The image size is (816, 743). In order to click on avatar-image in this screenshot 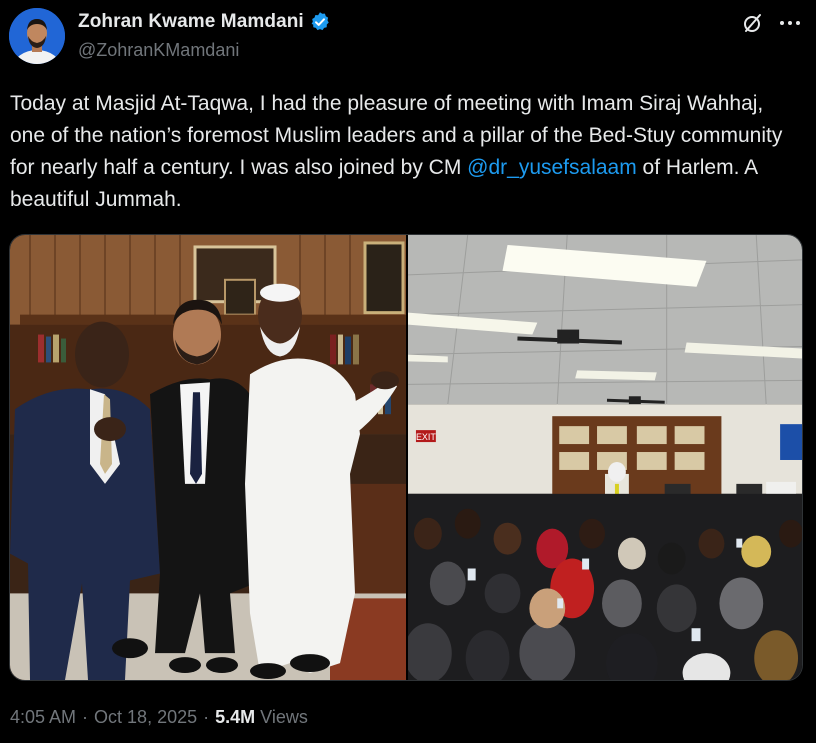, I will do `click(37, 36)`.